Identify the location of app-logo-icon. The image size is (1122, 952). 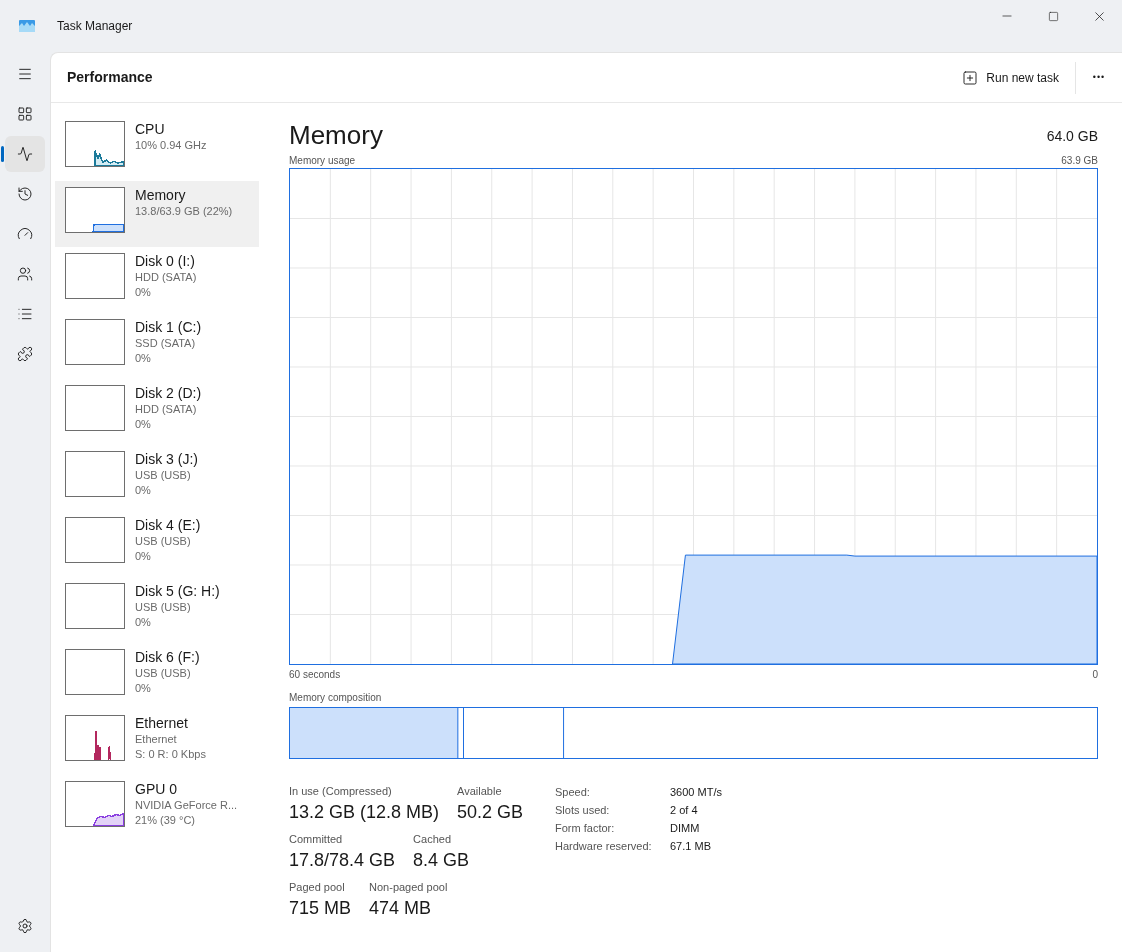
(27, 26).